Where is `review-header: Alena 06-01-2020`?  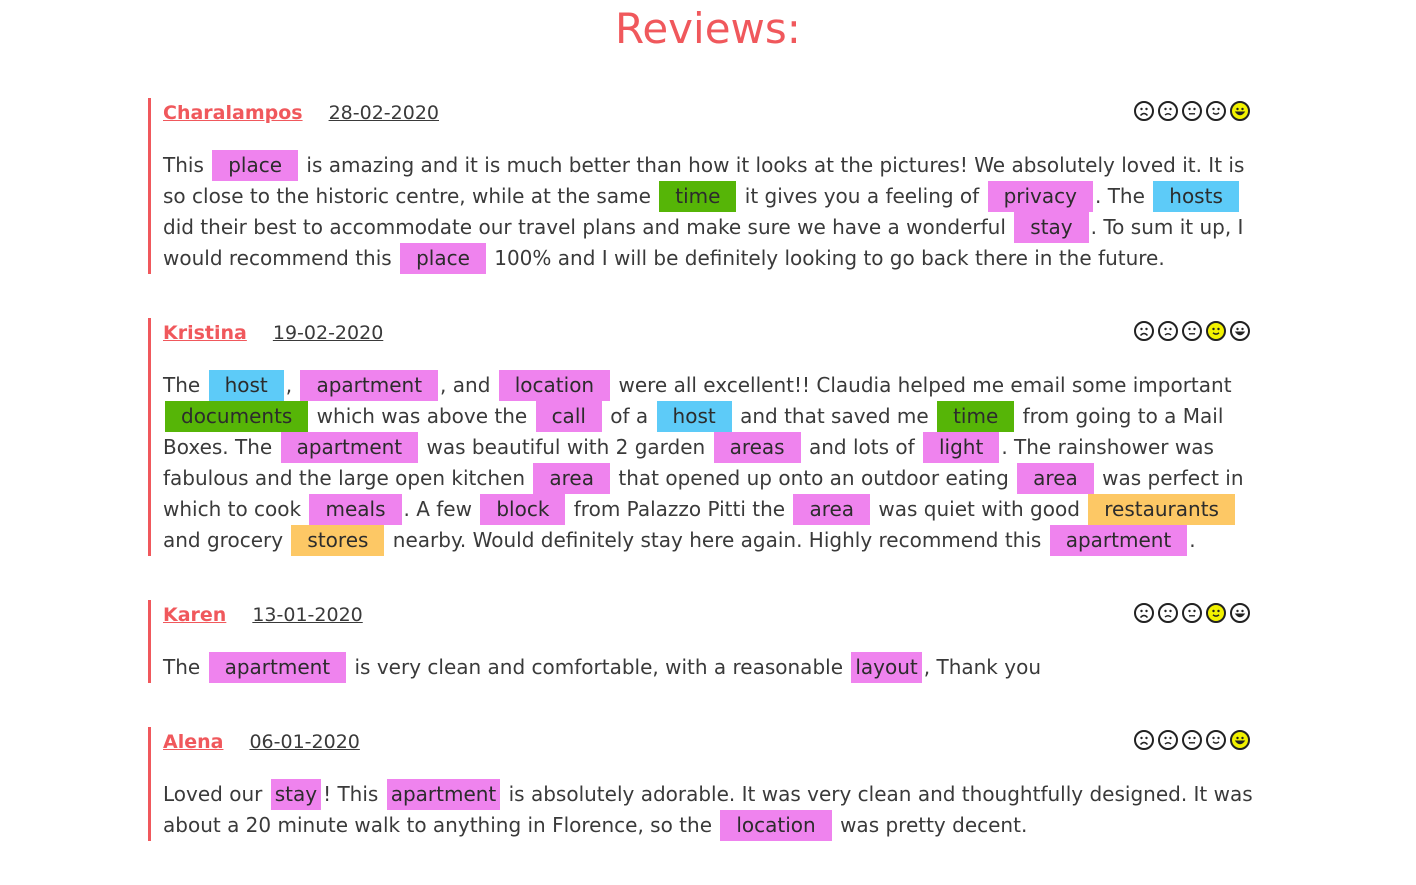
review-header: Alena 06-01-2020 is located at coordinates (716, 742).